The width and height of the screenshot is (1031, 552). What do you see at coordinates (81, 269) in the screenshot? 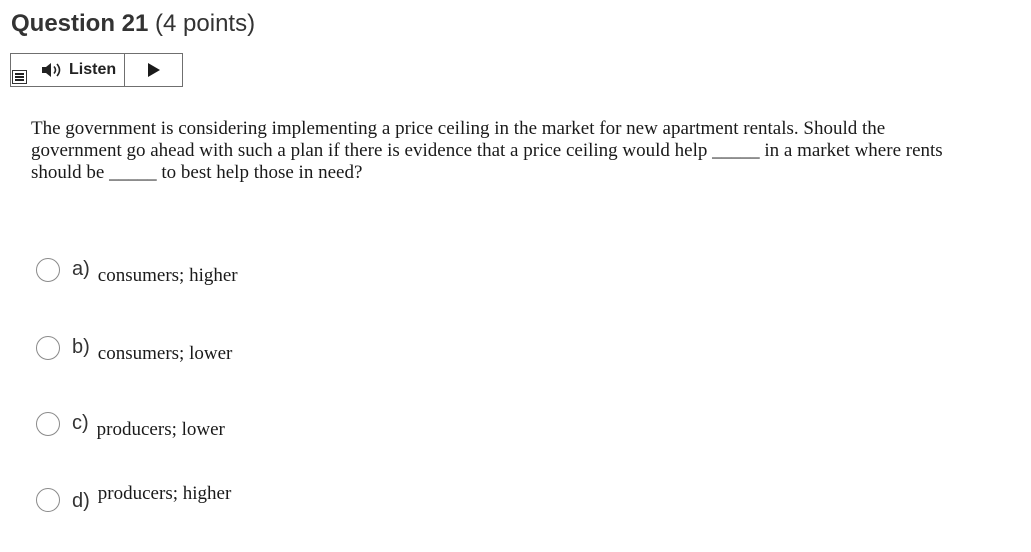
I see `option-letter: a)` at bounding box center [81, 269].